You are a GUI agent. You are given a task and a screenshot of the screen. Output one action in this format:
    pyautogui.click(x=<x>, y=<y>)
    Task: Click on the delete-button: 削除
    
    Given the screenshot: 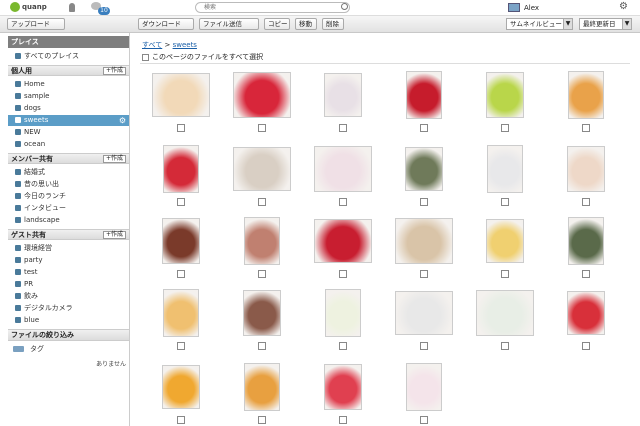 What is the action you would take?
    pyautogui.click(x=333, y=24)
    